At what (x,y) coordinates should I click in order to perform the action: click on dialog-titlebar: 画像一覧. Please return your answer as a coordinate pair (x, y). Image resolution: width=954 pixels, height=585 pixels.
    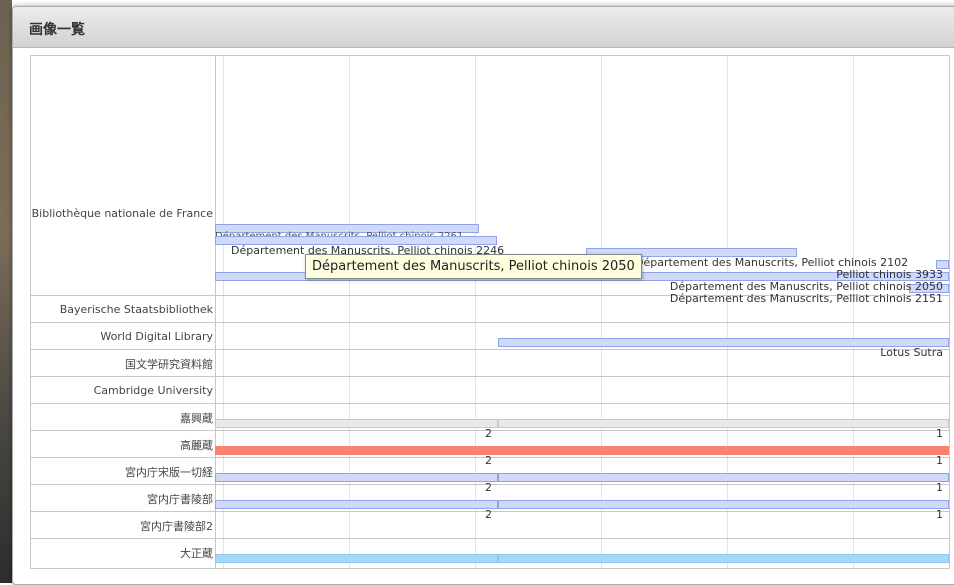
    Looking at the image, I should click on (483, 27).